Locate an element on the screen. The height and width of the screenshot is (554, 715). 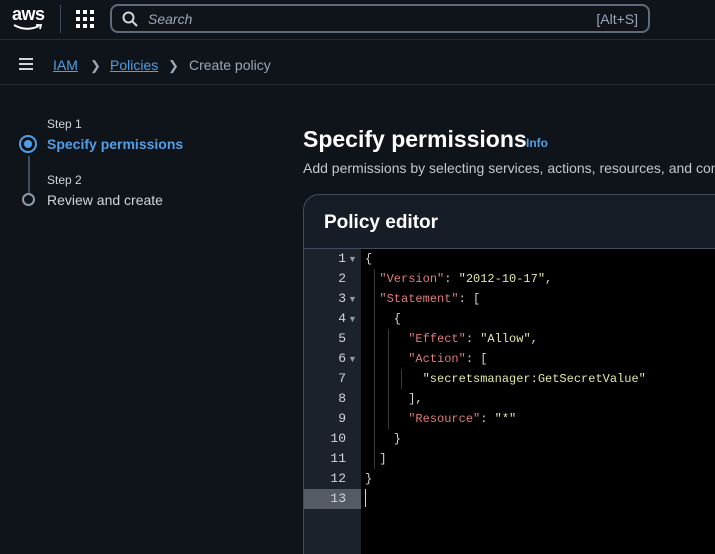
code-line: "secretsmanager:GetSecretValue" is located at coordinates (534, 379).